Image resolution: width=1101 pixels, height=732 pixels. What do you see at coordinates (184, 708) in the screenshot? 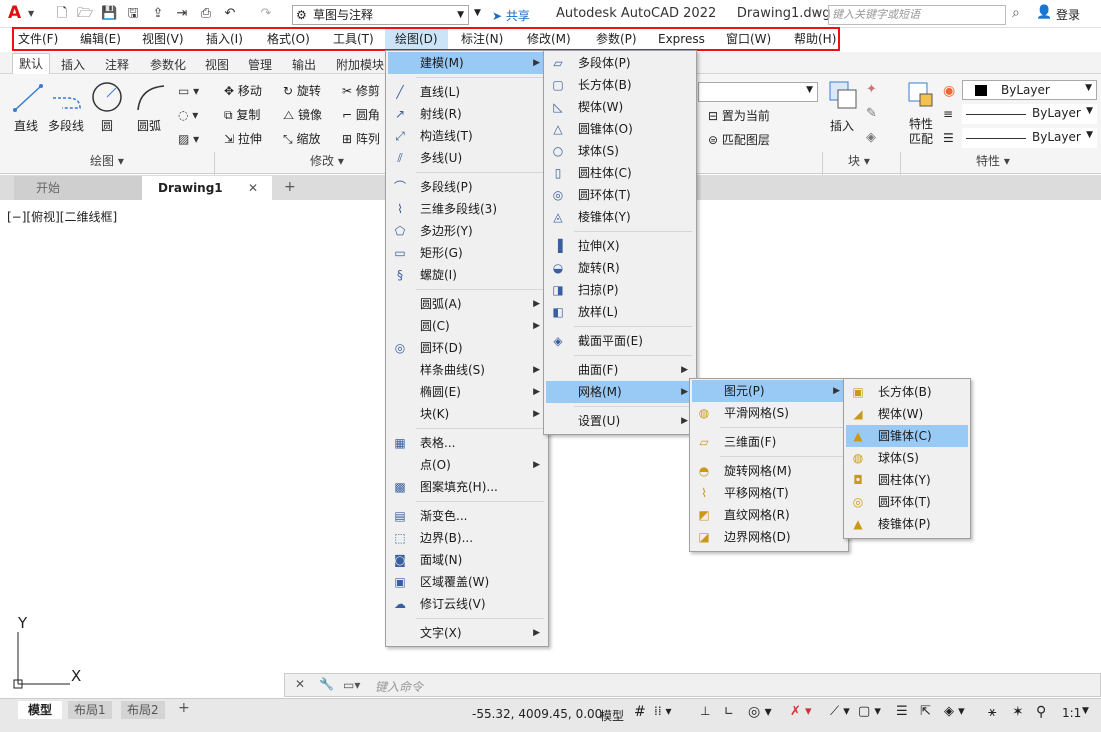
I see `add-layout-icon: +` at bounding box center [184, 708].